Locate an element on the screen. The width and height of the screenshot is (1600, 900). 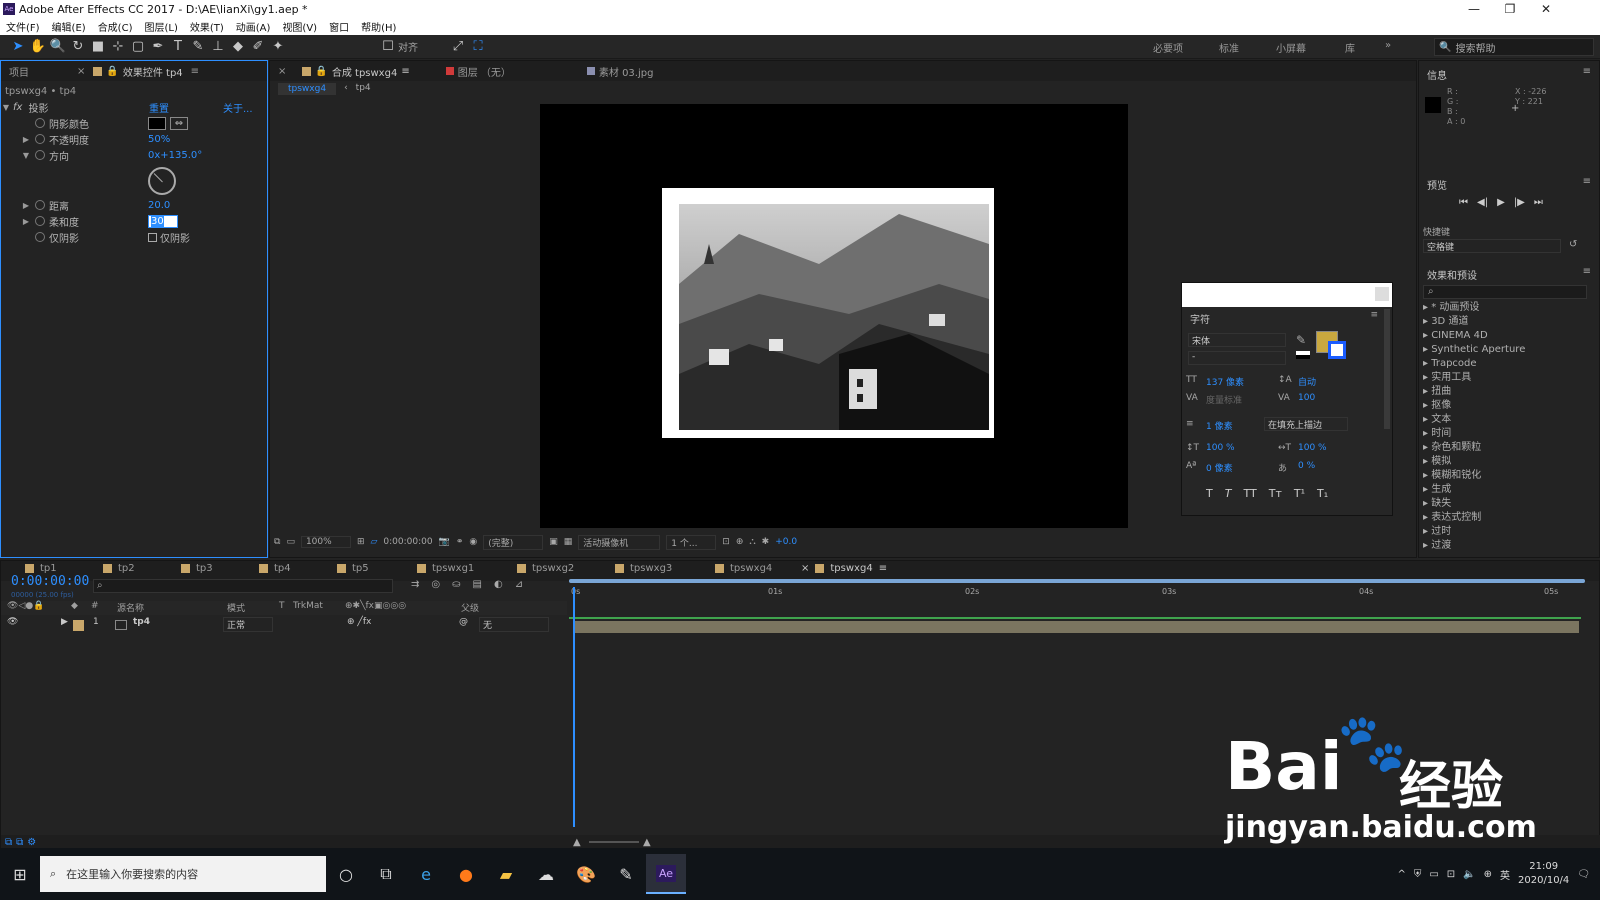
current-time-display: 0:00:00:00 is located at coordinates (407, 542).